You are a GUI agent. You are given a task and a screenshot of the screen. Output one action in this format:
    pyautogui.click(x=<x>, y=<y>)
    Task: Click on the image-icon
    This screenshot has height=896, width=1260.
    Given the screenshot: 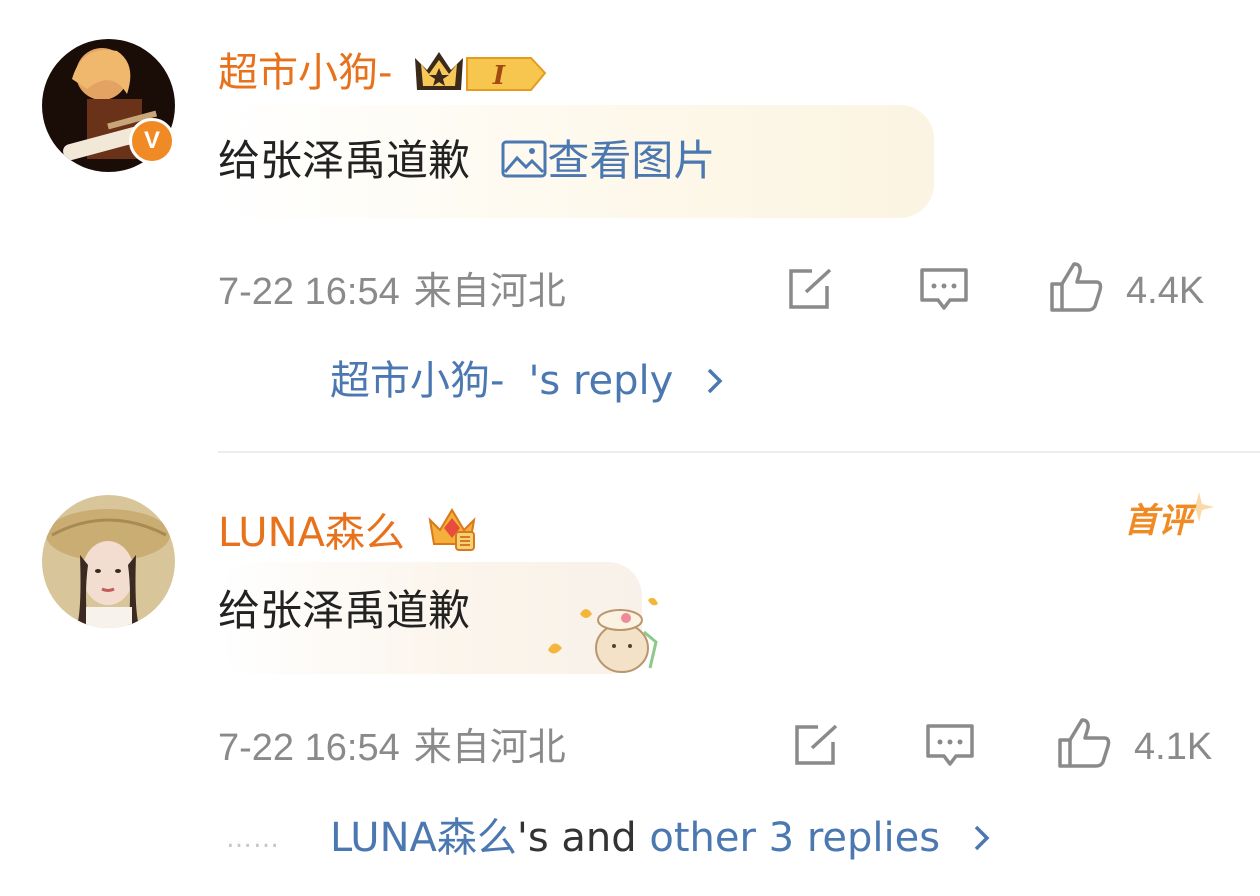 What is the action you would take?
    pyautogui.click(x=524, y=159)
    